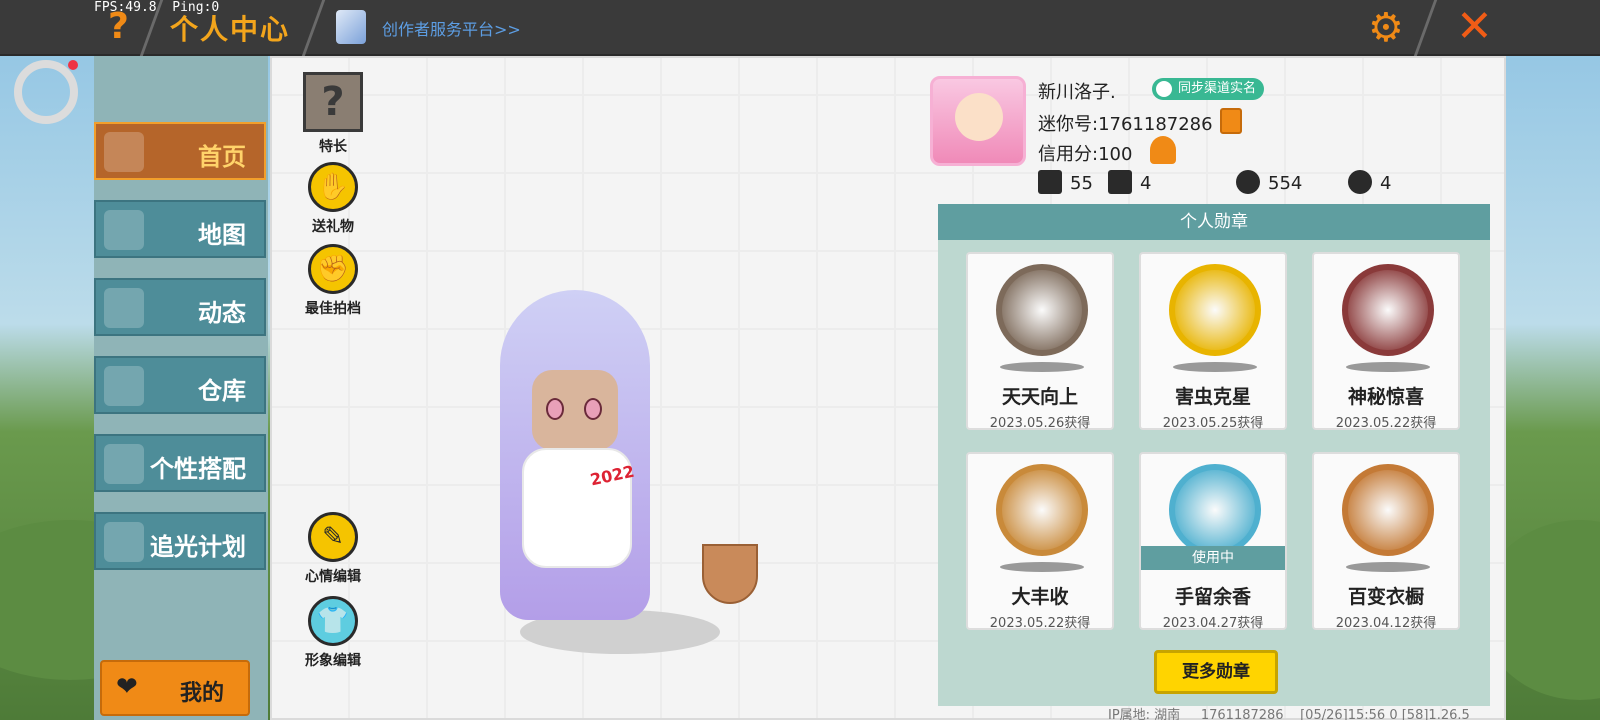 The width and height of the screenshot is (1600, 720). I want to click on gift-icon: ✋, so click(333, 187).